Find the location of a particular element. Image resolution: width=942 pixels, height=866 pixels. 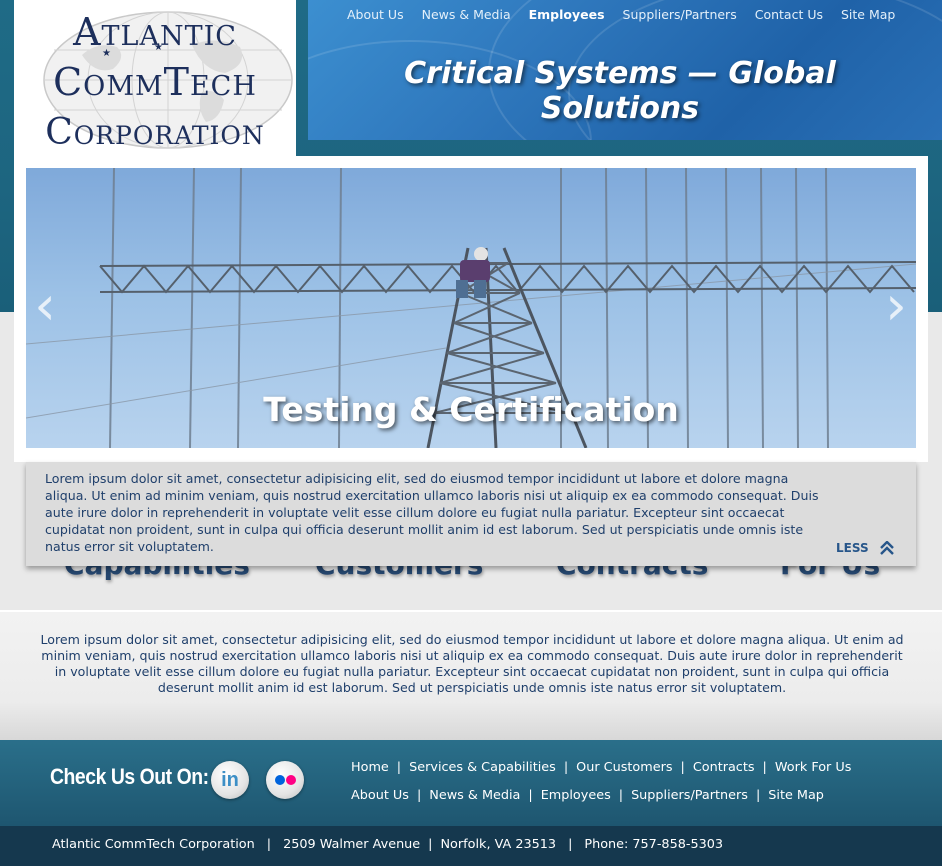

chevron-right-icon: › is located at coordinates (896, 306).